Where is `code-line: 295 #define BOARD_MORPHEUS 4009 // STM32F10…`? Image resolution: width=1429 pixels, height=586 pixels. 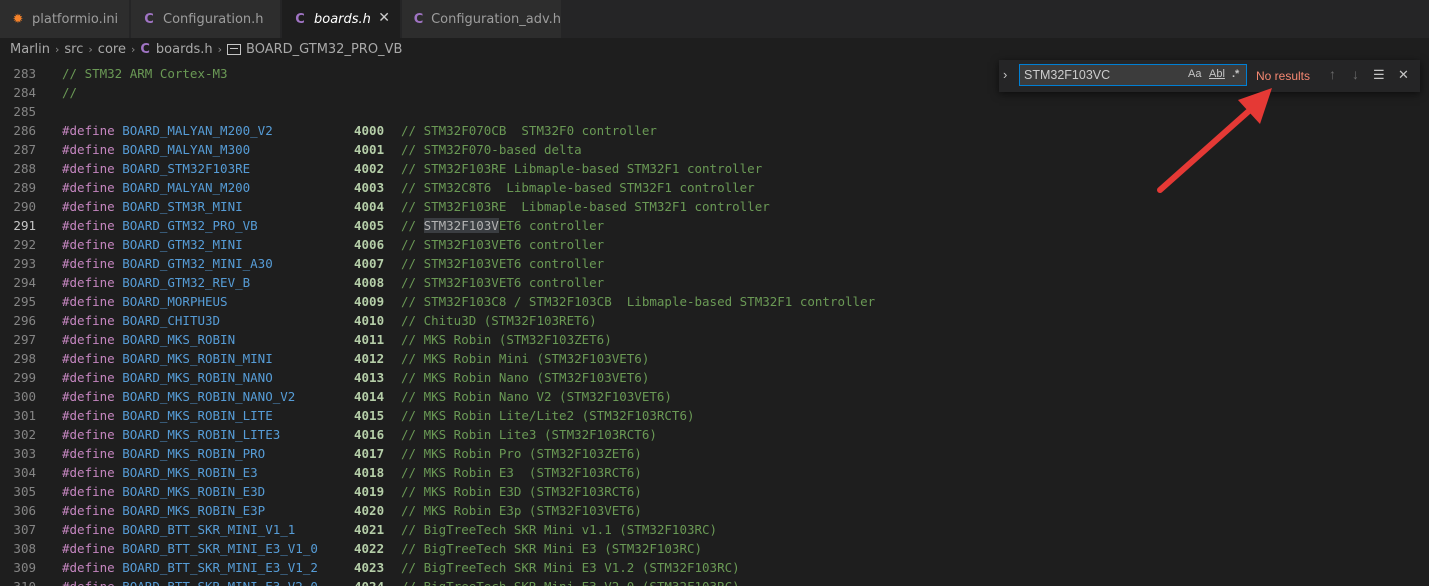
code-line: 295 #define BOARD_MORPHEUS 4009 // STM32F10… is located at coordinates (714, 301).